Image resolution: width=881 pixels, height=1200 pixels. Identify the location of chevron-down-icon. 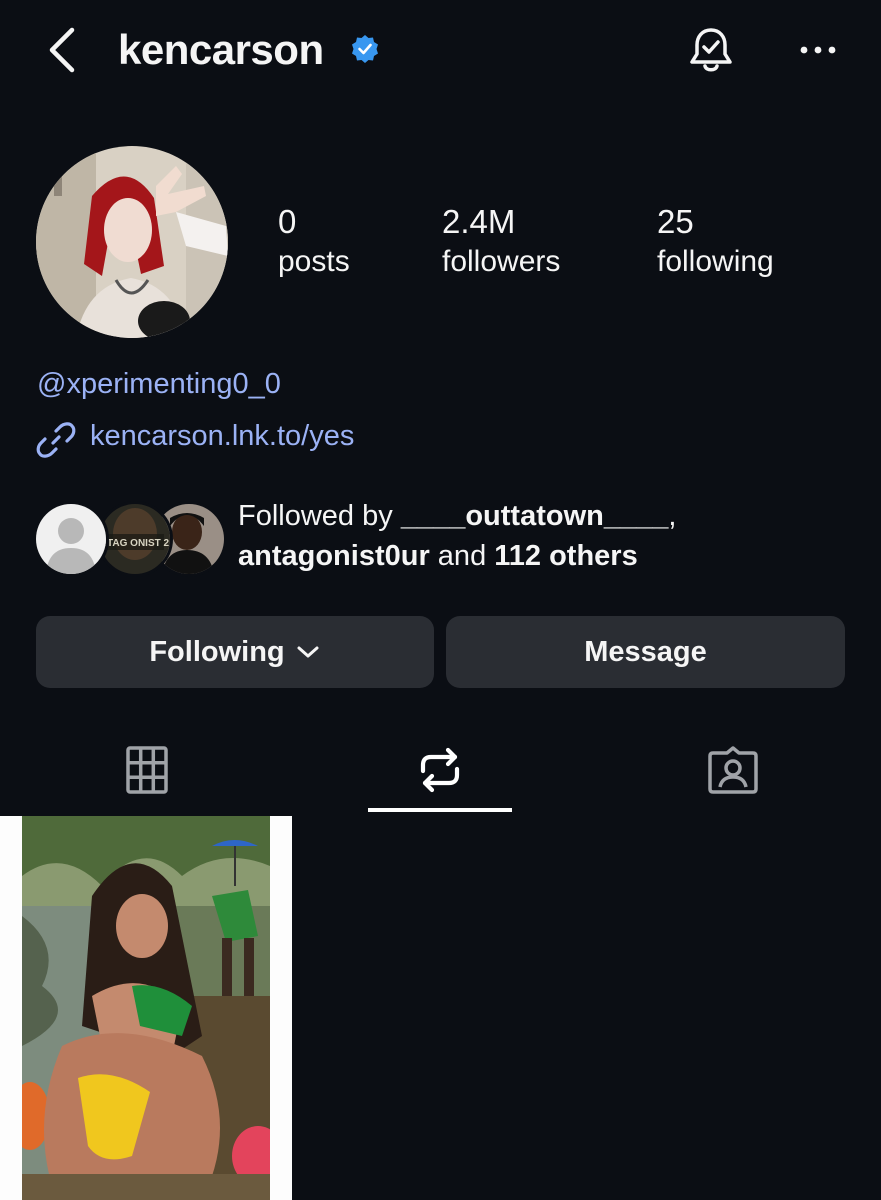
(308, 652).